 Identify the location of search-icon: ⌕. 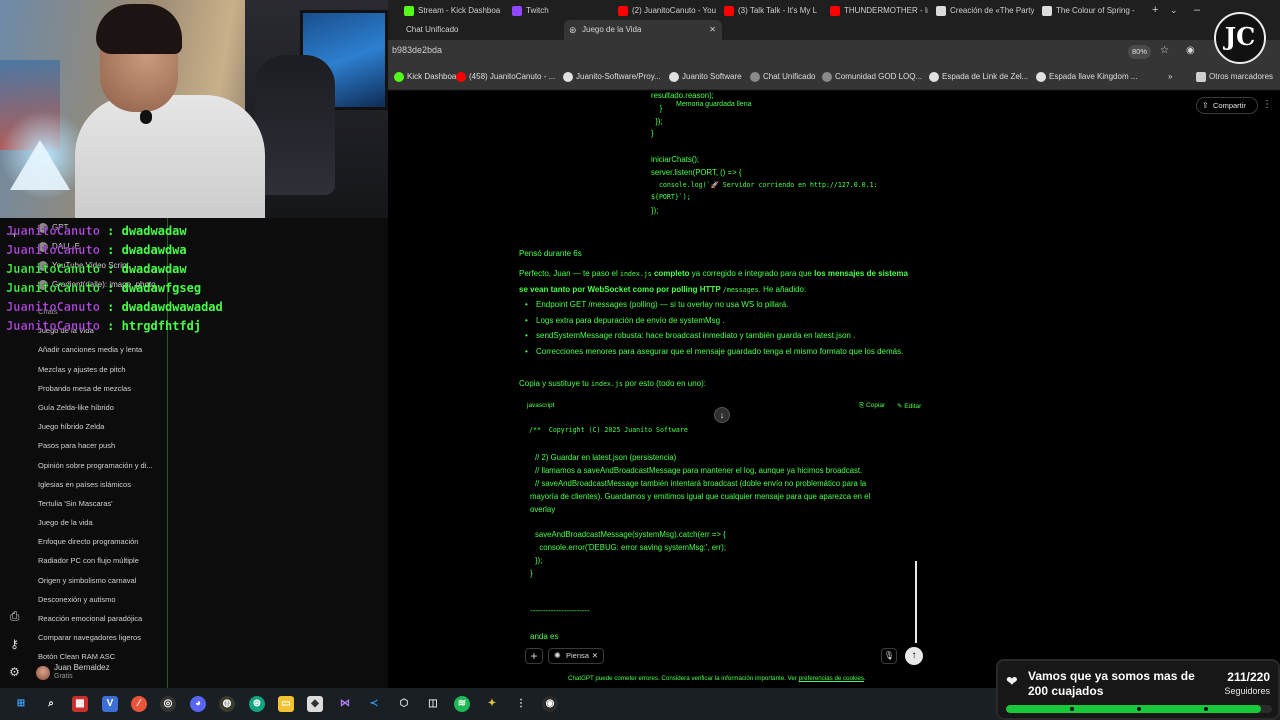
(51, 704).